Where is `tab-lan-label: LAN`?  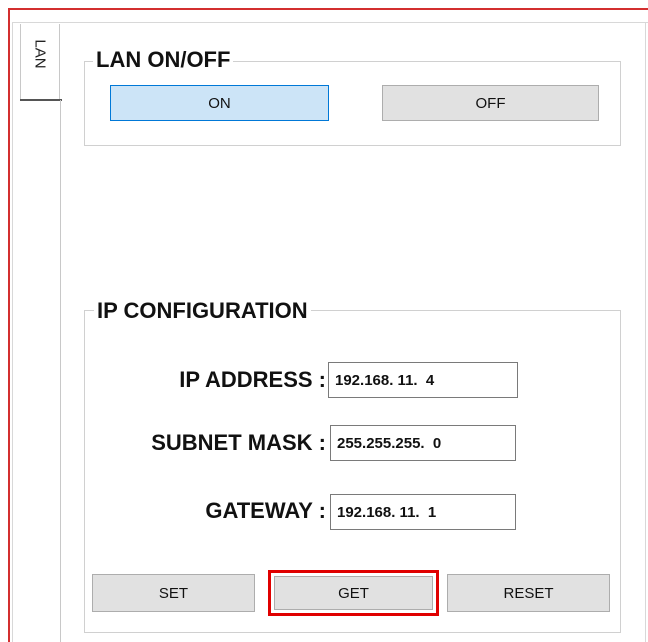 tab-lan-label: LAN is located at coordinates (40, 54).